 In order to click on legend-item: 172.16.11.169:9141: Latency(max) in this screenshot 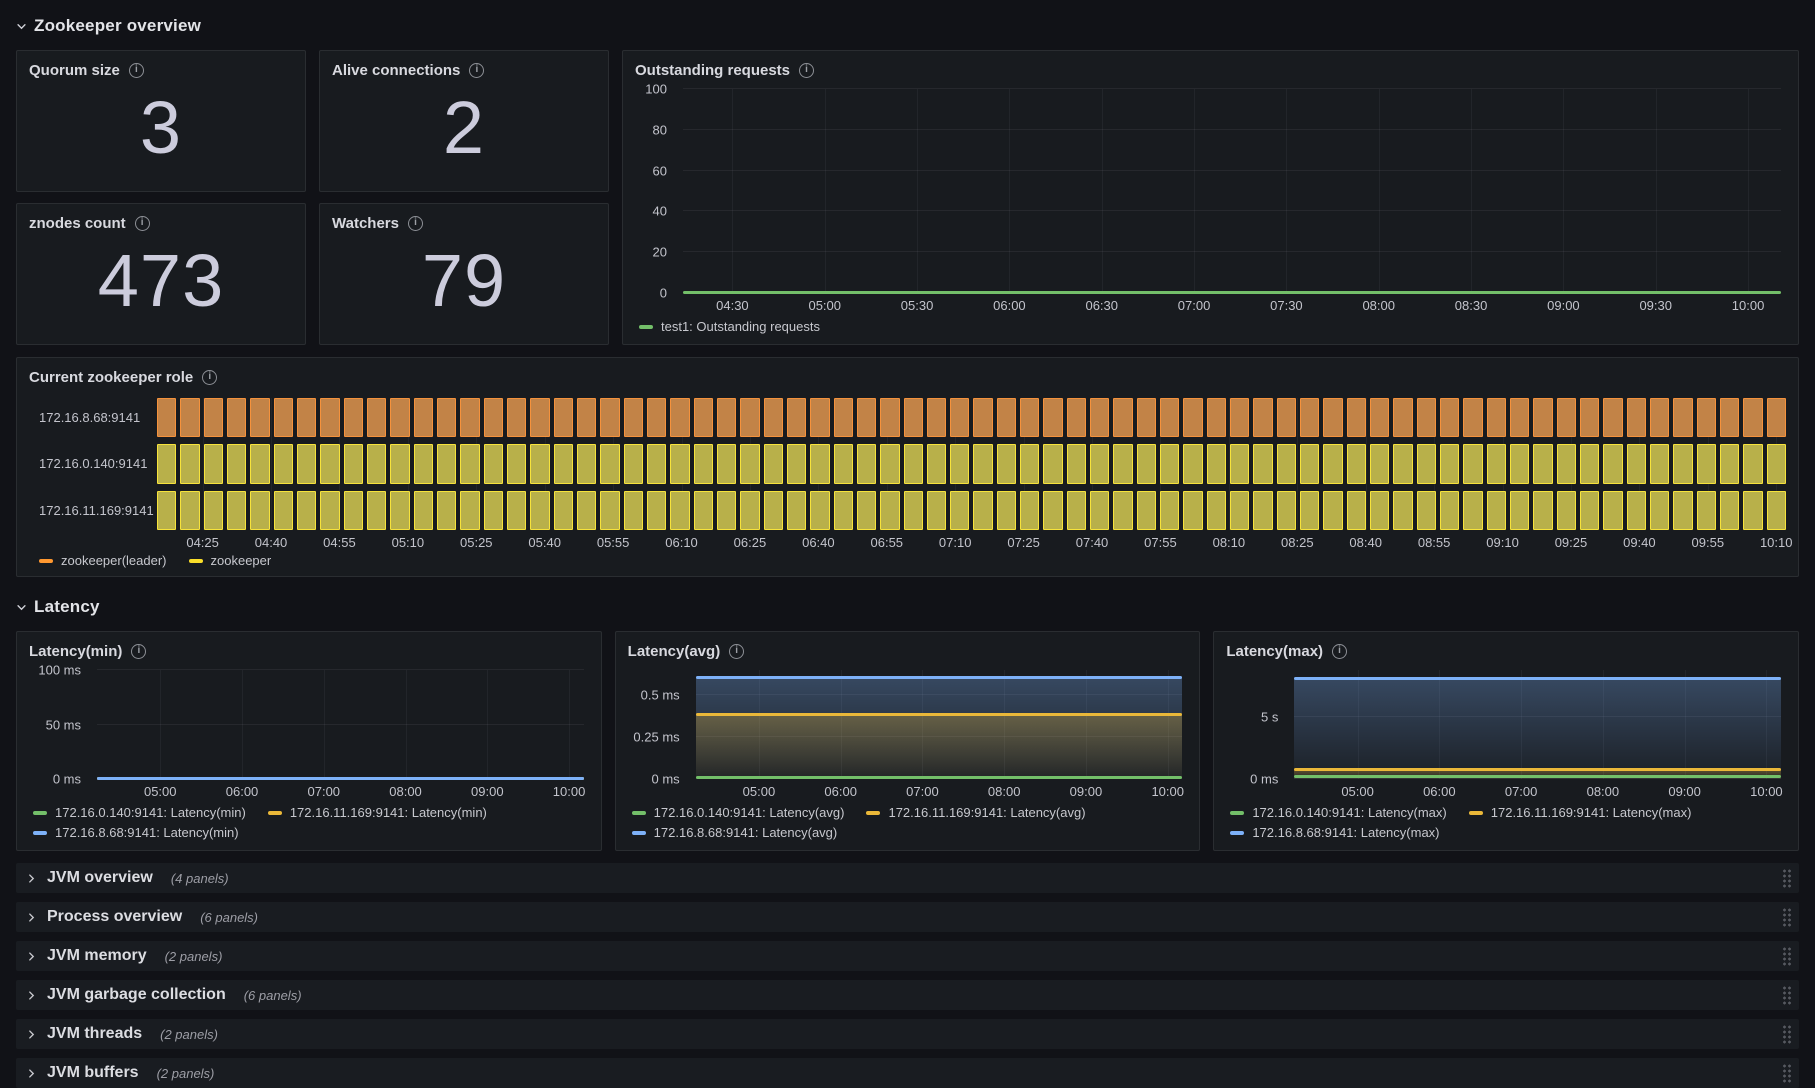, I will do `click(1579, 812)`.